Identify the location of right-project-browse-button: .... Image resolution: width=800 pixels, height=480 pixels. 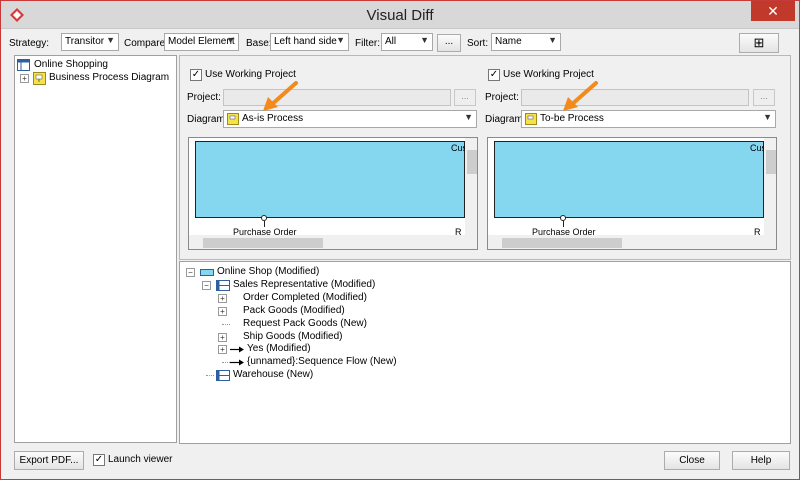
(764, 97).